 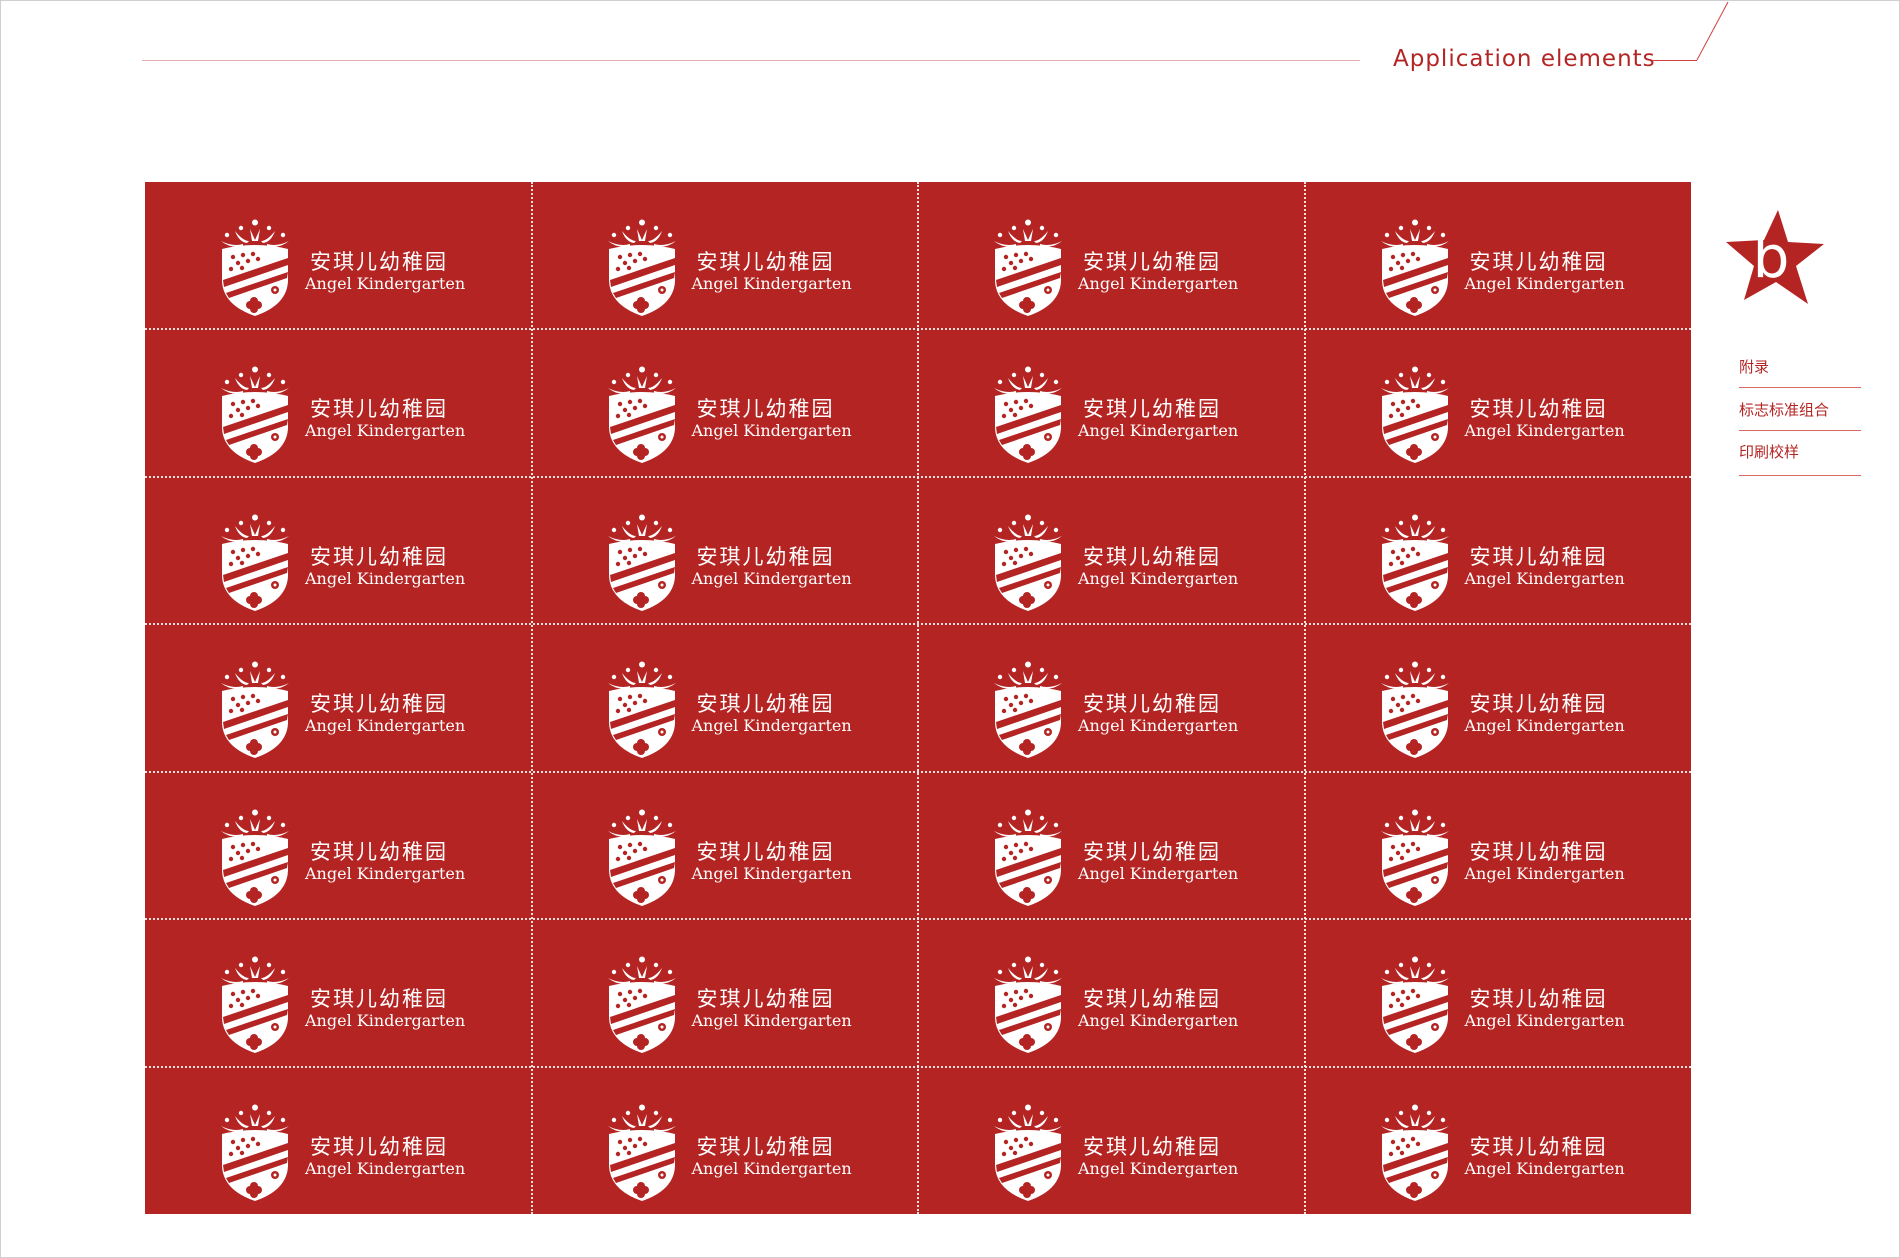 I want to click on side-nav-item-logo-standard: 标志标准组合, so click(x=1784, y=410).